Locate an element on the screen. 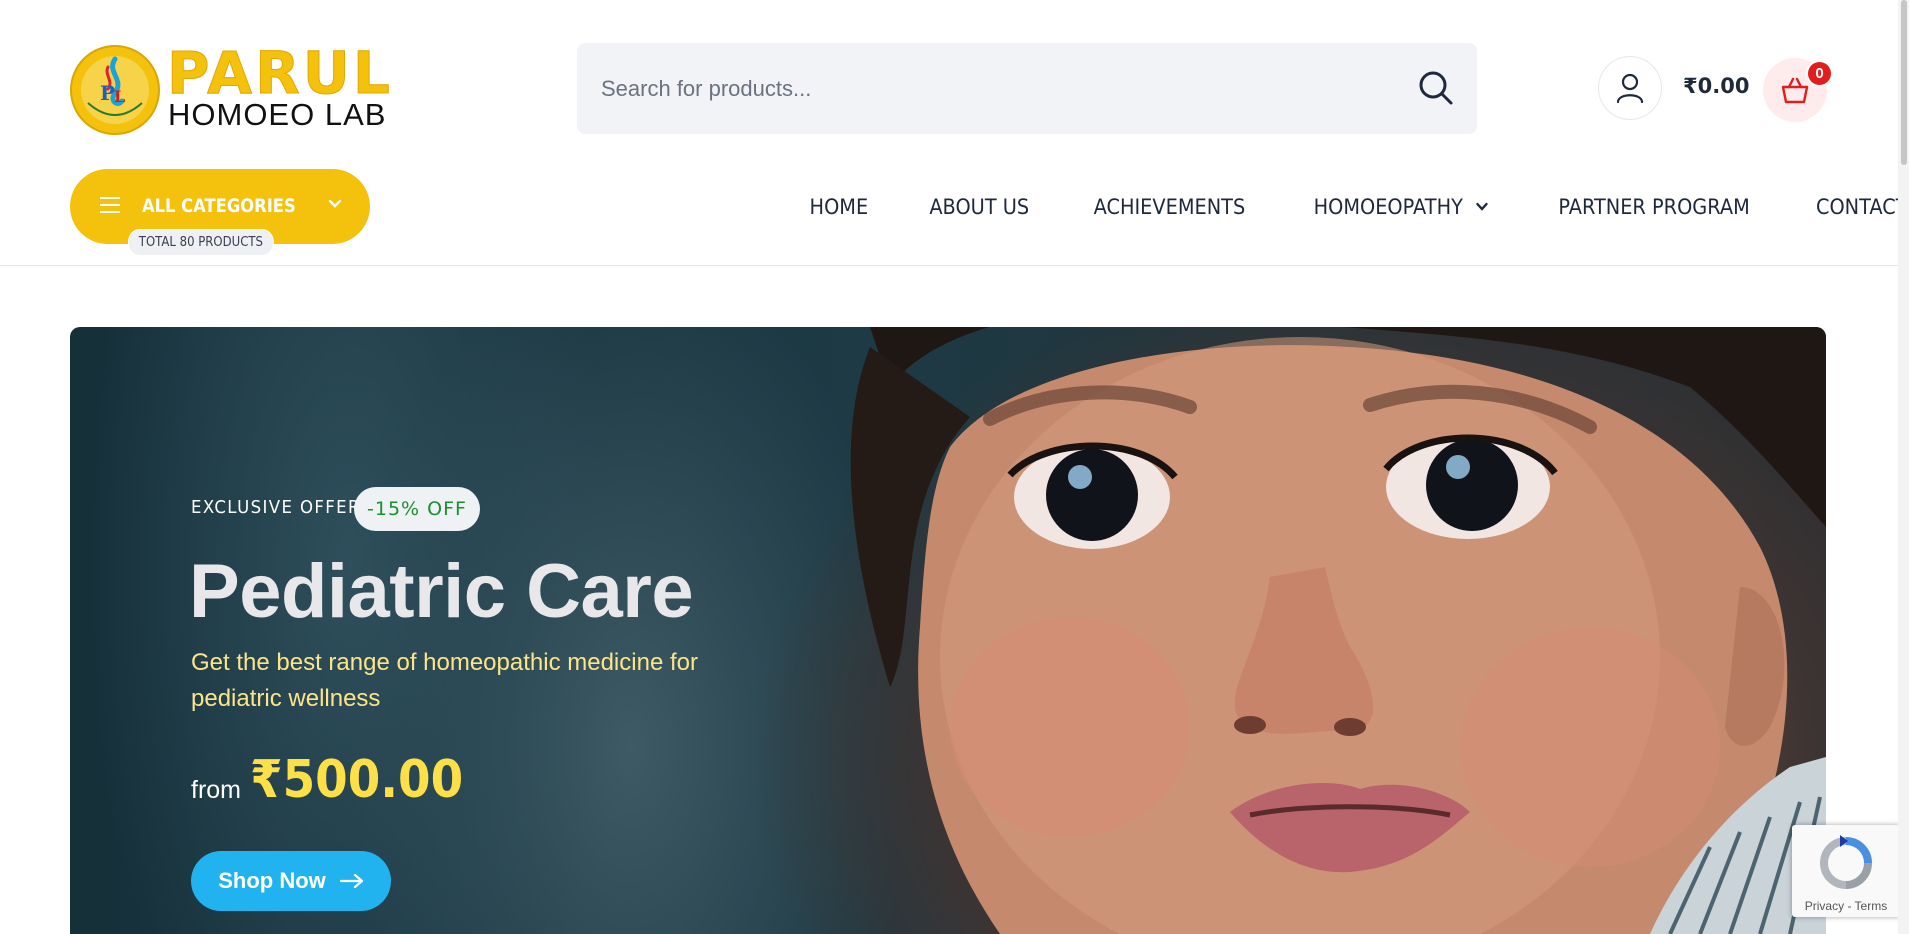  site-logo: P L PARUL HOMOEO LAB is located at coordinates (242, 89).